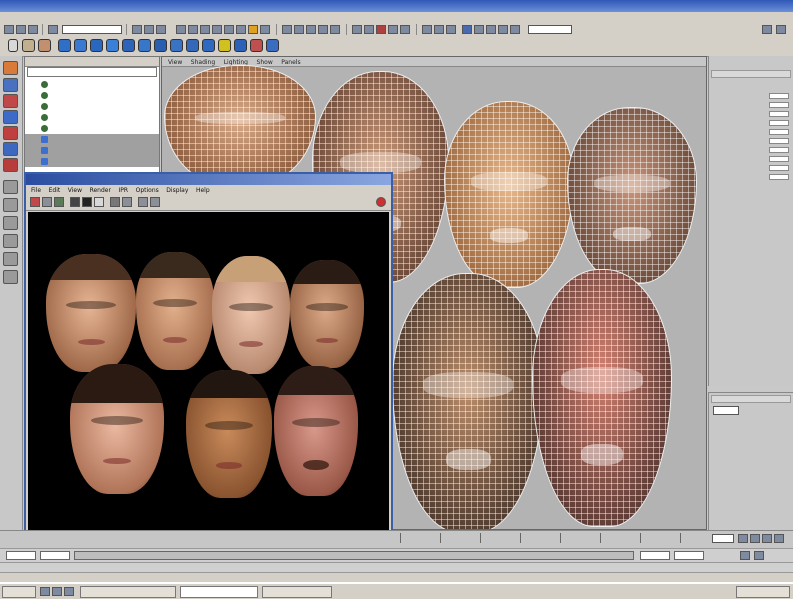 The width and height of the screenshot is (793, 599). What do you see at coordinates (752, 105) in the screenshot?
I see `channel-translate-y` at bounding box center [752, 105].